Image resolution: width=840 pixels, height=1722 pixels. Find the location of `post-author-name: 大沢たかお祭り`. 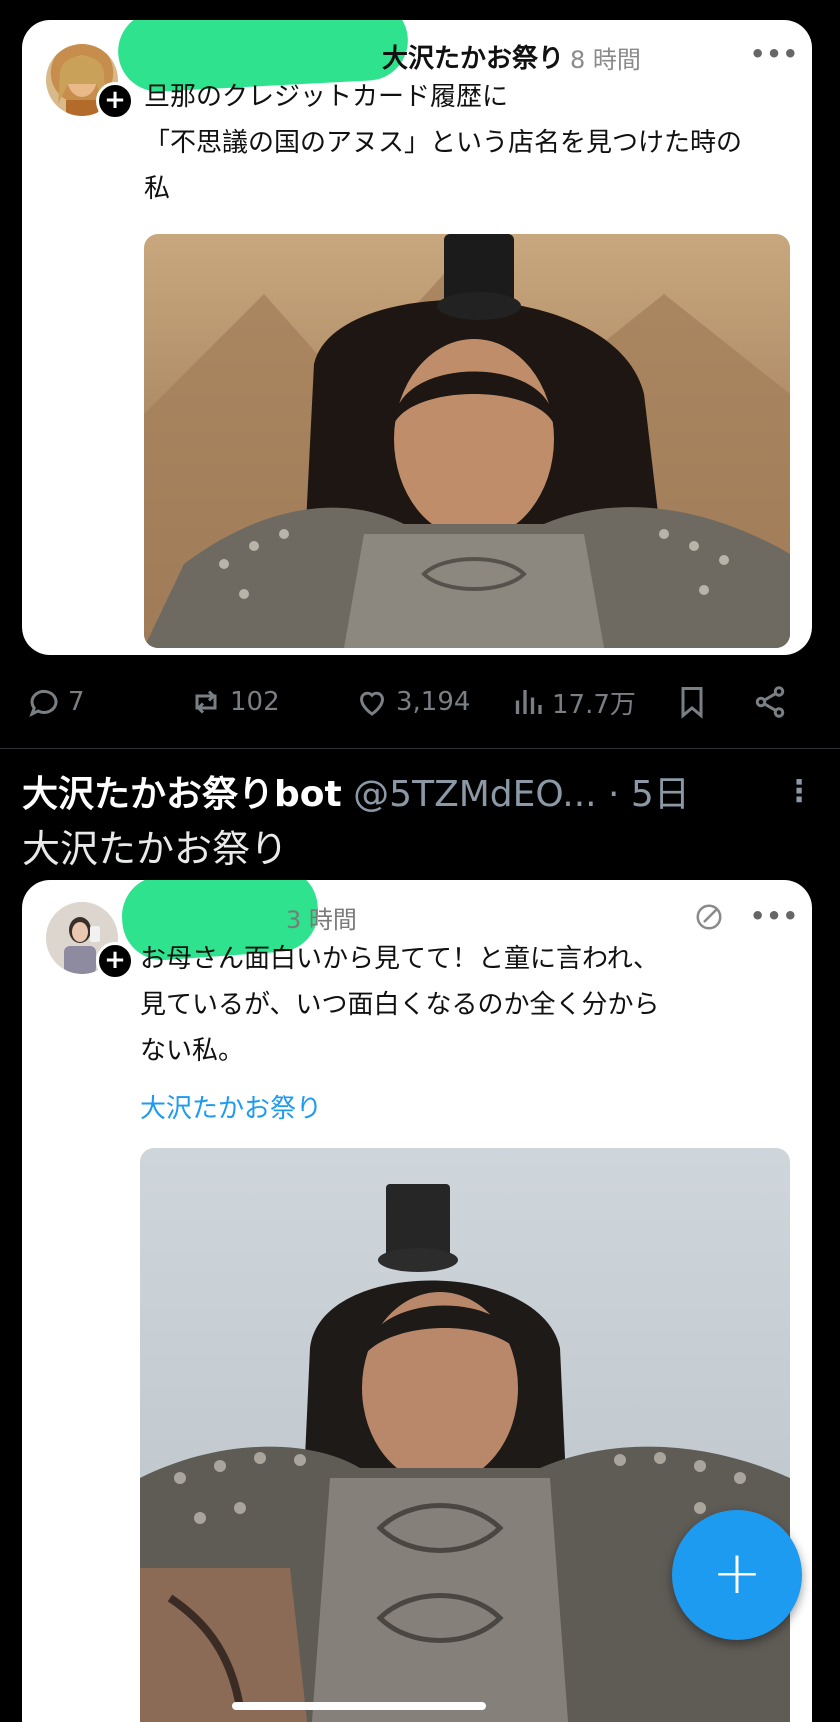

post-author-name: 大沢たかお祭り is located at coordinates (473, 56).